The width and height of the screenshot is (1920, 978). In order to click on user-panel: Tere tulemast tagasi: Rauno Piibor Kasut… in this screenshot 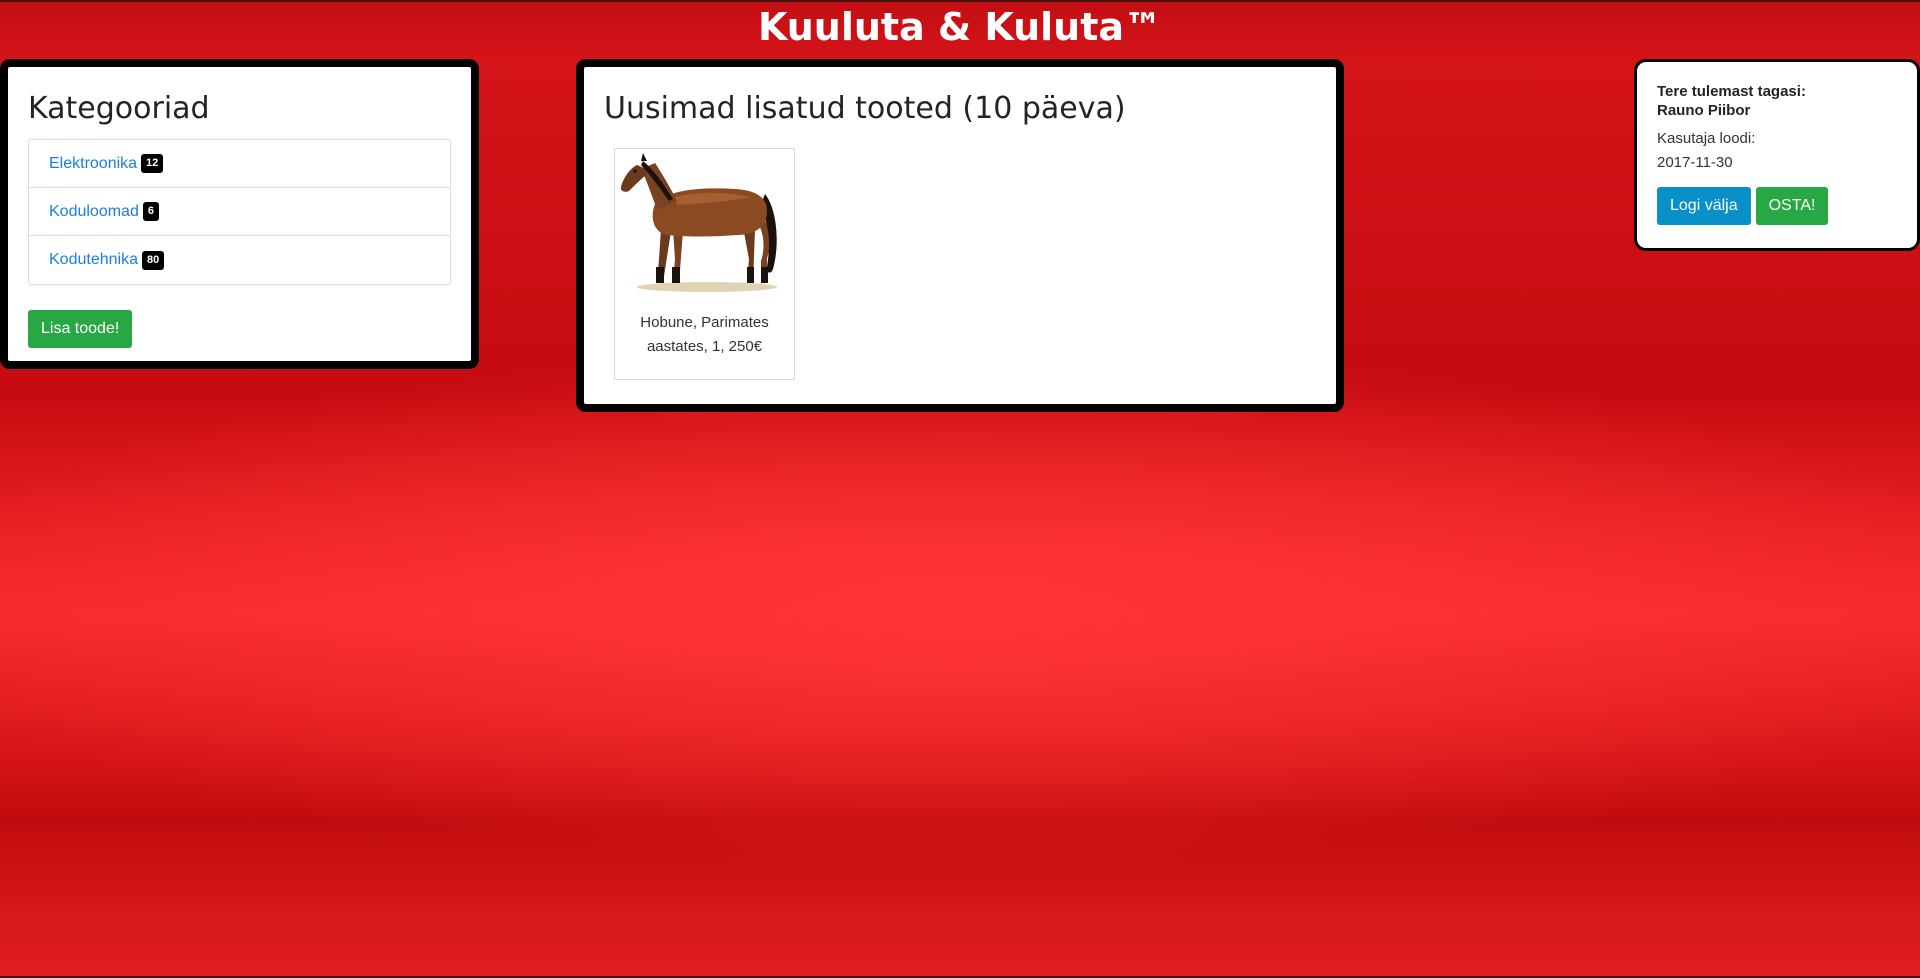, I will do `click(1777, 155)`.